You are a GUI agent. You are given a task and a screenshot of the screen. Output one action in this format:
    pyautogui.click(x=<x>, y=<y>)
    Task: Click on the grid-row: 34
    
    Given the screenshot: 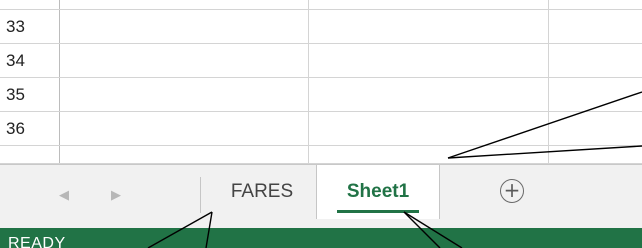 What is the action you would take?
    pyautogui.click(x=321, y=61)
    